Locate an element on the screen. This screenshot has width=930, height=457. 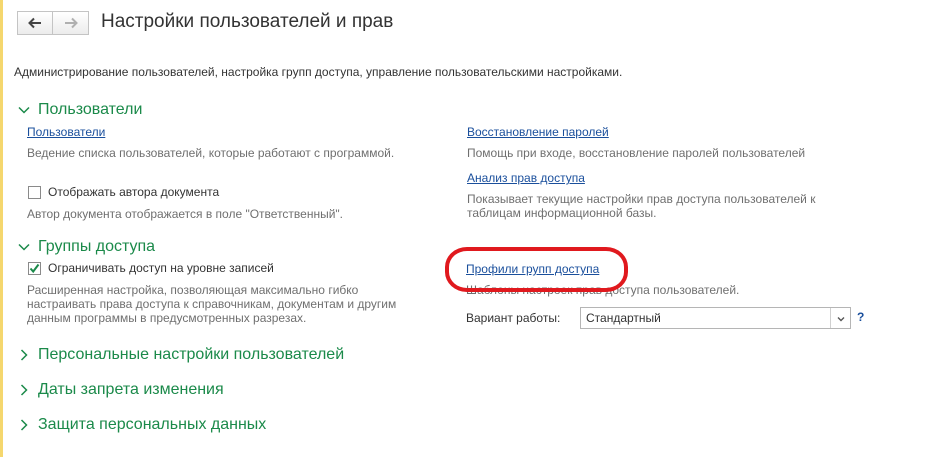
navigation-buttons is located at coordinates (53, 23).